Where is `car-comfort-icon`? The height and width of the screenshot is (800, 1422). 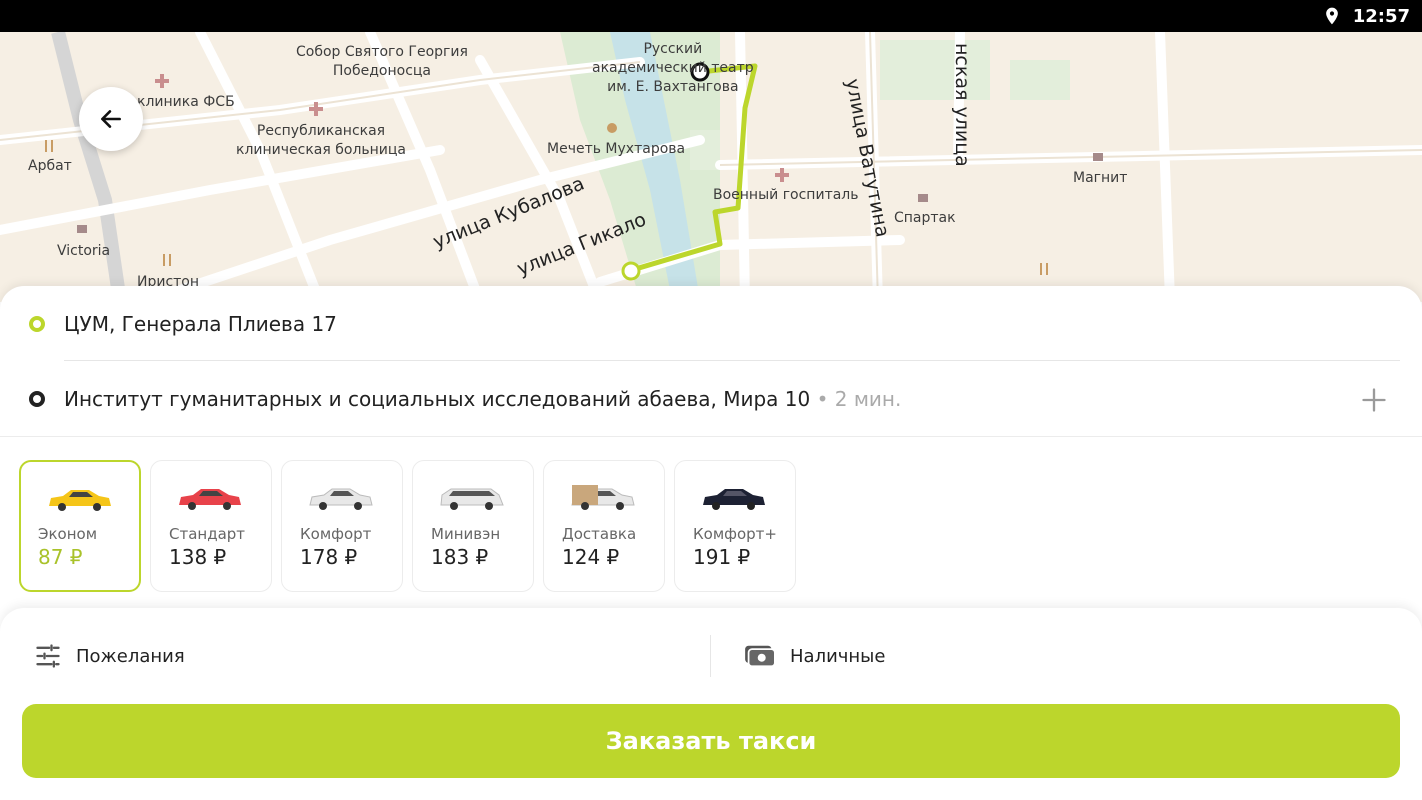
car-comfort-icon is located at coordinates (341, 499).